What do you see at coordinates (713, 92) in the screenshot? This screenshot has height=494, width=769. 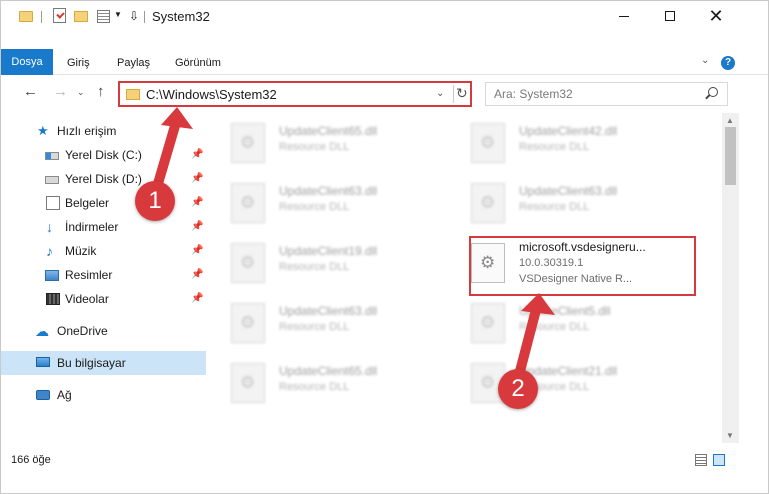 I see `search-icon` at bounding box center [713, 92].